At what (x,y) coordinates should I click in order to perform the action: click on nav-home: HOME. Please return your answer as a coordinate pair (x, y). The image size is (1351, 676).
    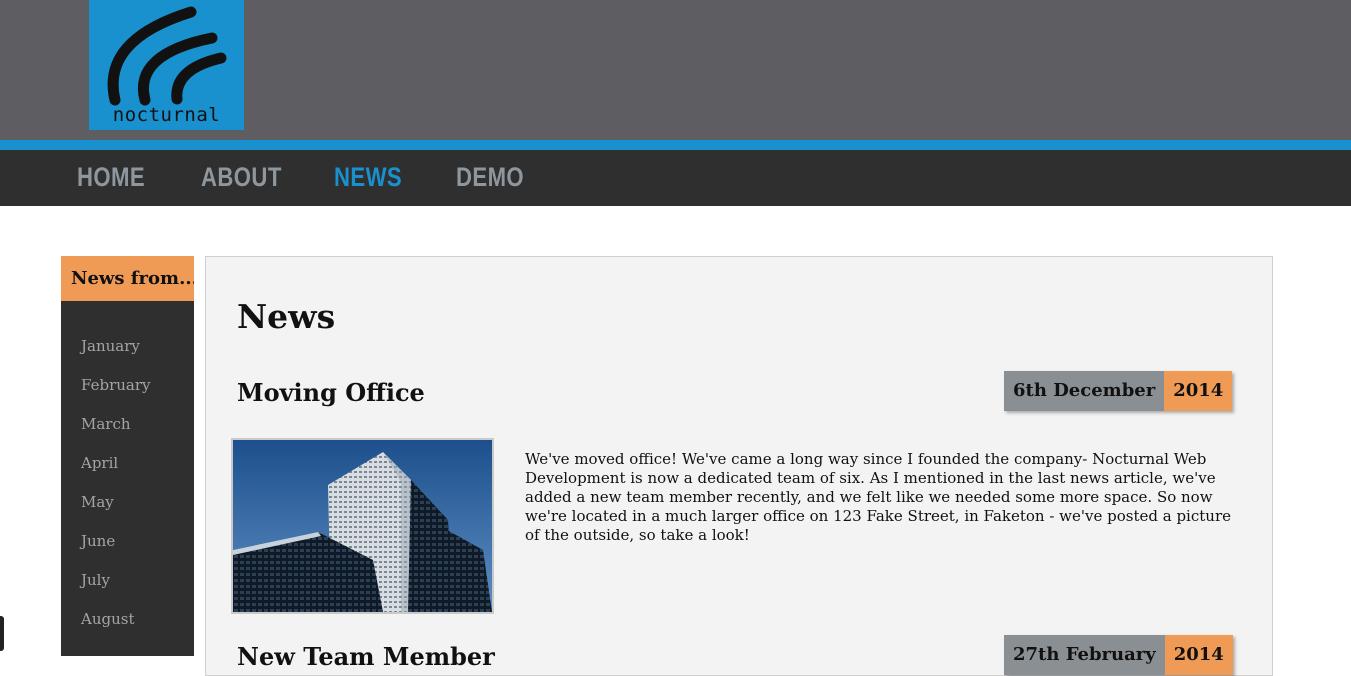
    Looking at the image, I should click on (111, 177).